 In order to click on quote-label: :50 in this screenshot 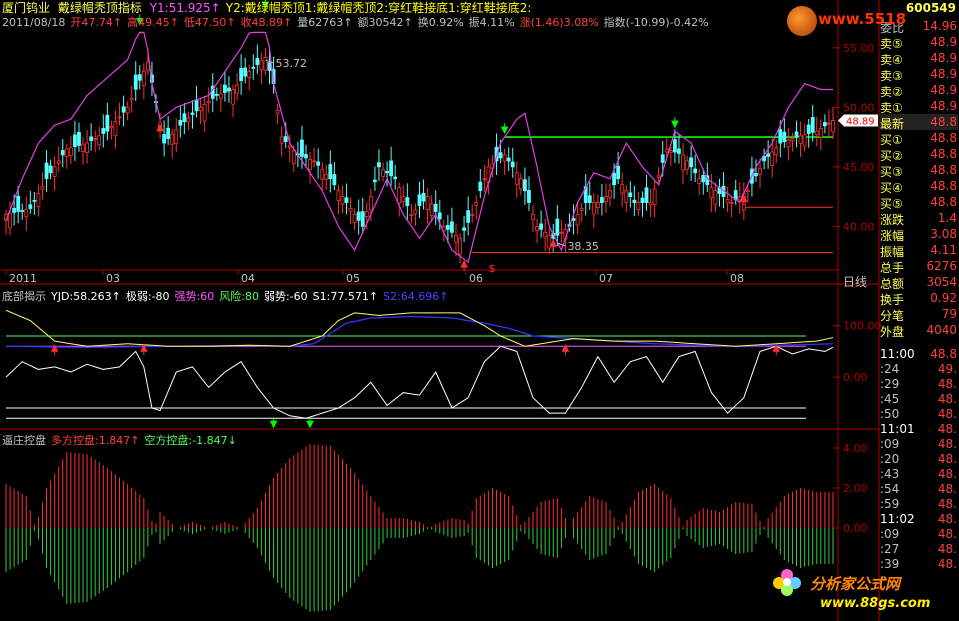, I will do `click(890, 414)`.